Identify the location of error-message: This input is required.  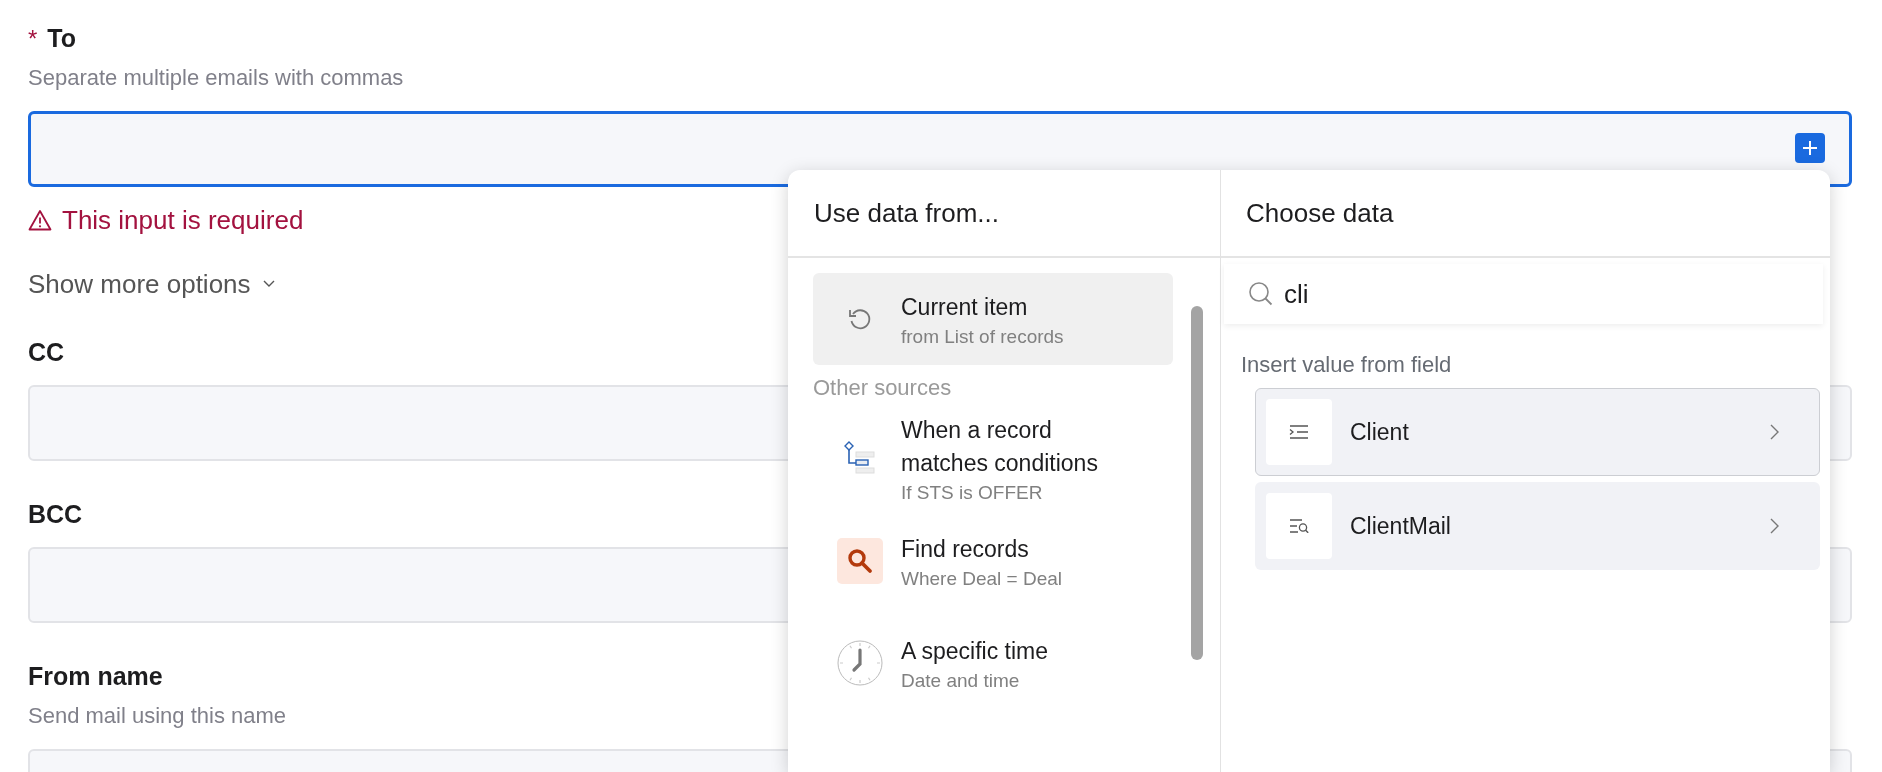
(183, 220).